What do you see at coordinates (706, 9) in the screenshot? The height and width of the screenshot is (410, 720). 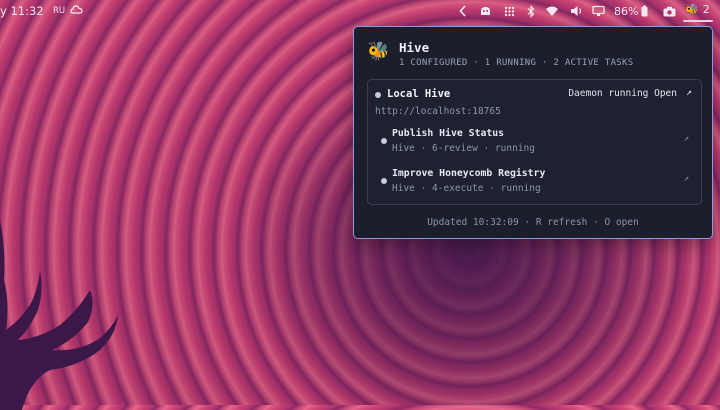 I see `hive-tray-count: 2` at bounding box center [706, 9].